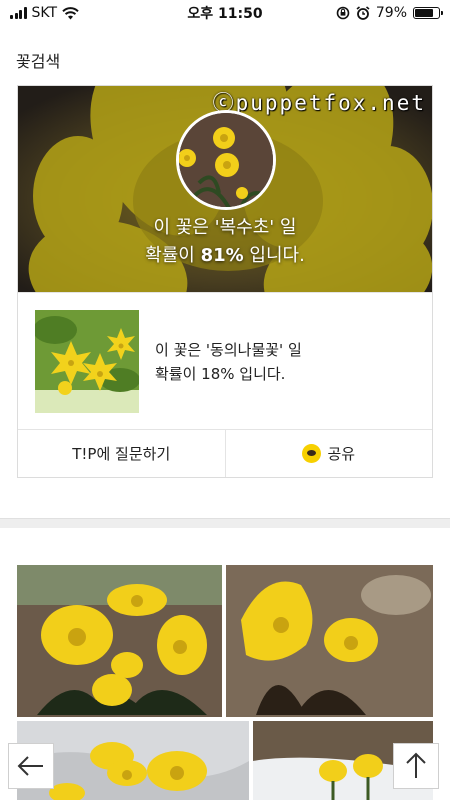 The width and height of the screenshot is (450, 800). What do you see at coordinates (70, 12) in the screenshot?
I see `wifi-icon` at bounding box center [70, 12].